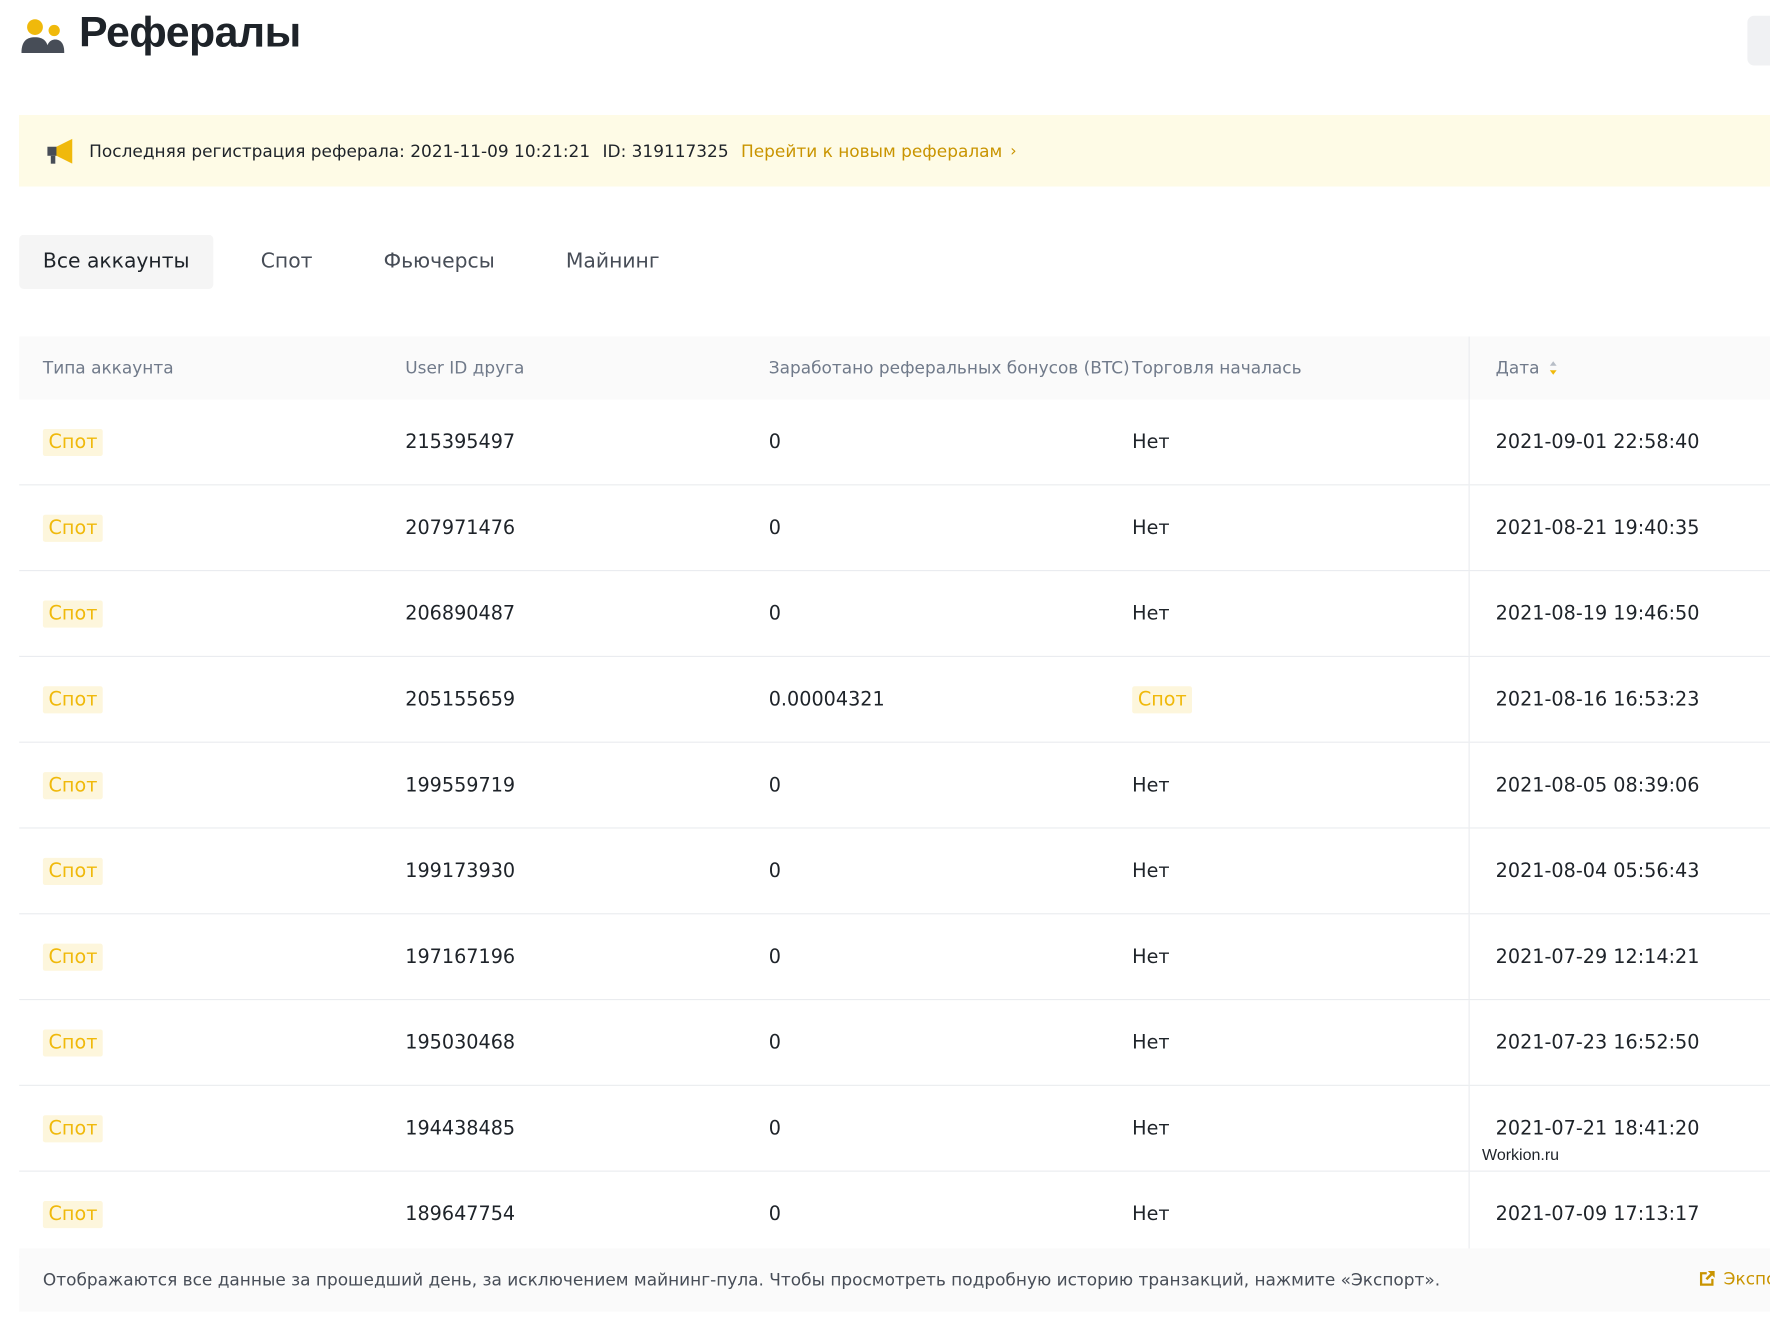 This screenshot has height=1320, width=1770. I want to click on user-id-cell: 194438485, so click(460, 1128).